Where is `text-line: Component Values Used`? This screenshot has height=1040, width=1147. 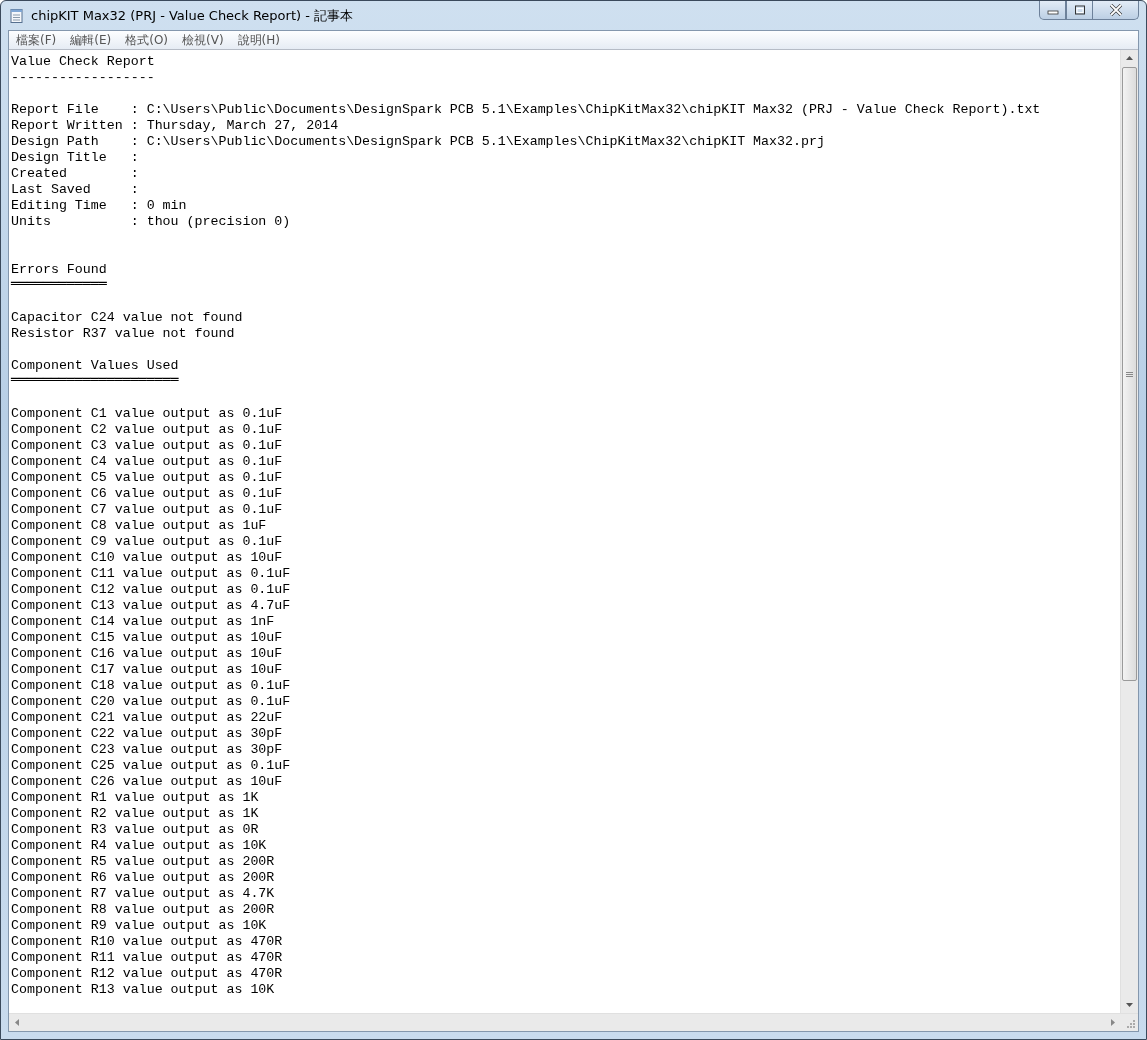 text-line: Component Values Used is located at coordinates (95, 366).